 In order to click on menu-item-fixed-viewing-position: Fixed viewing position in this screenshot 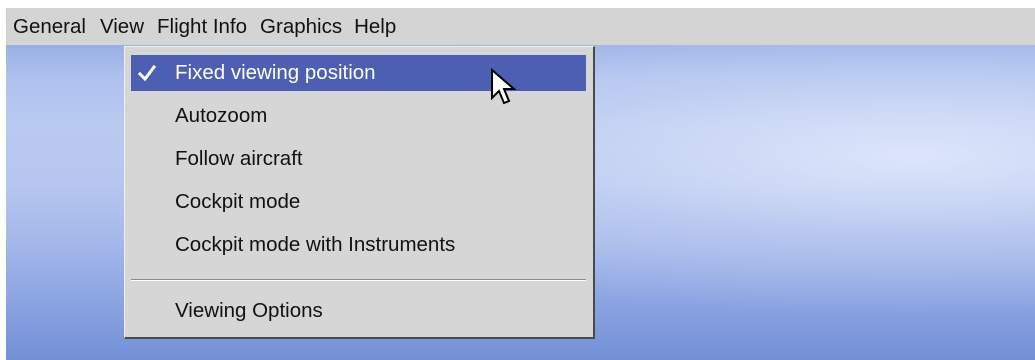, I will do `click(358, 73)`.